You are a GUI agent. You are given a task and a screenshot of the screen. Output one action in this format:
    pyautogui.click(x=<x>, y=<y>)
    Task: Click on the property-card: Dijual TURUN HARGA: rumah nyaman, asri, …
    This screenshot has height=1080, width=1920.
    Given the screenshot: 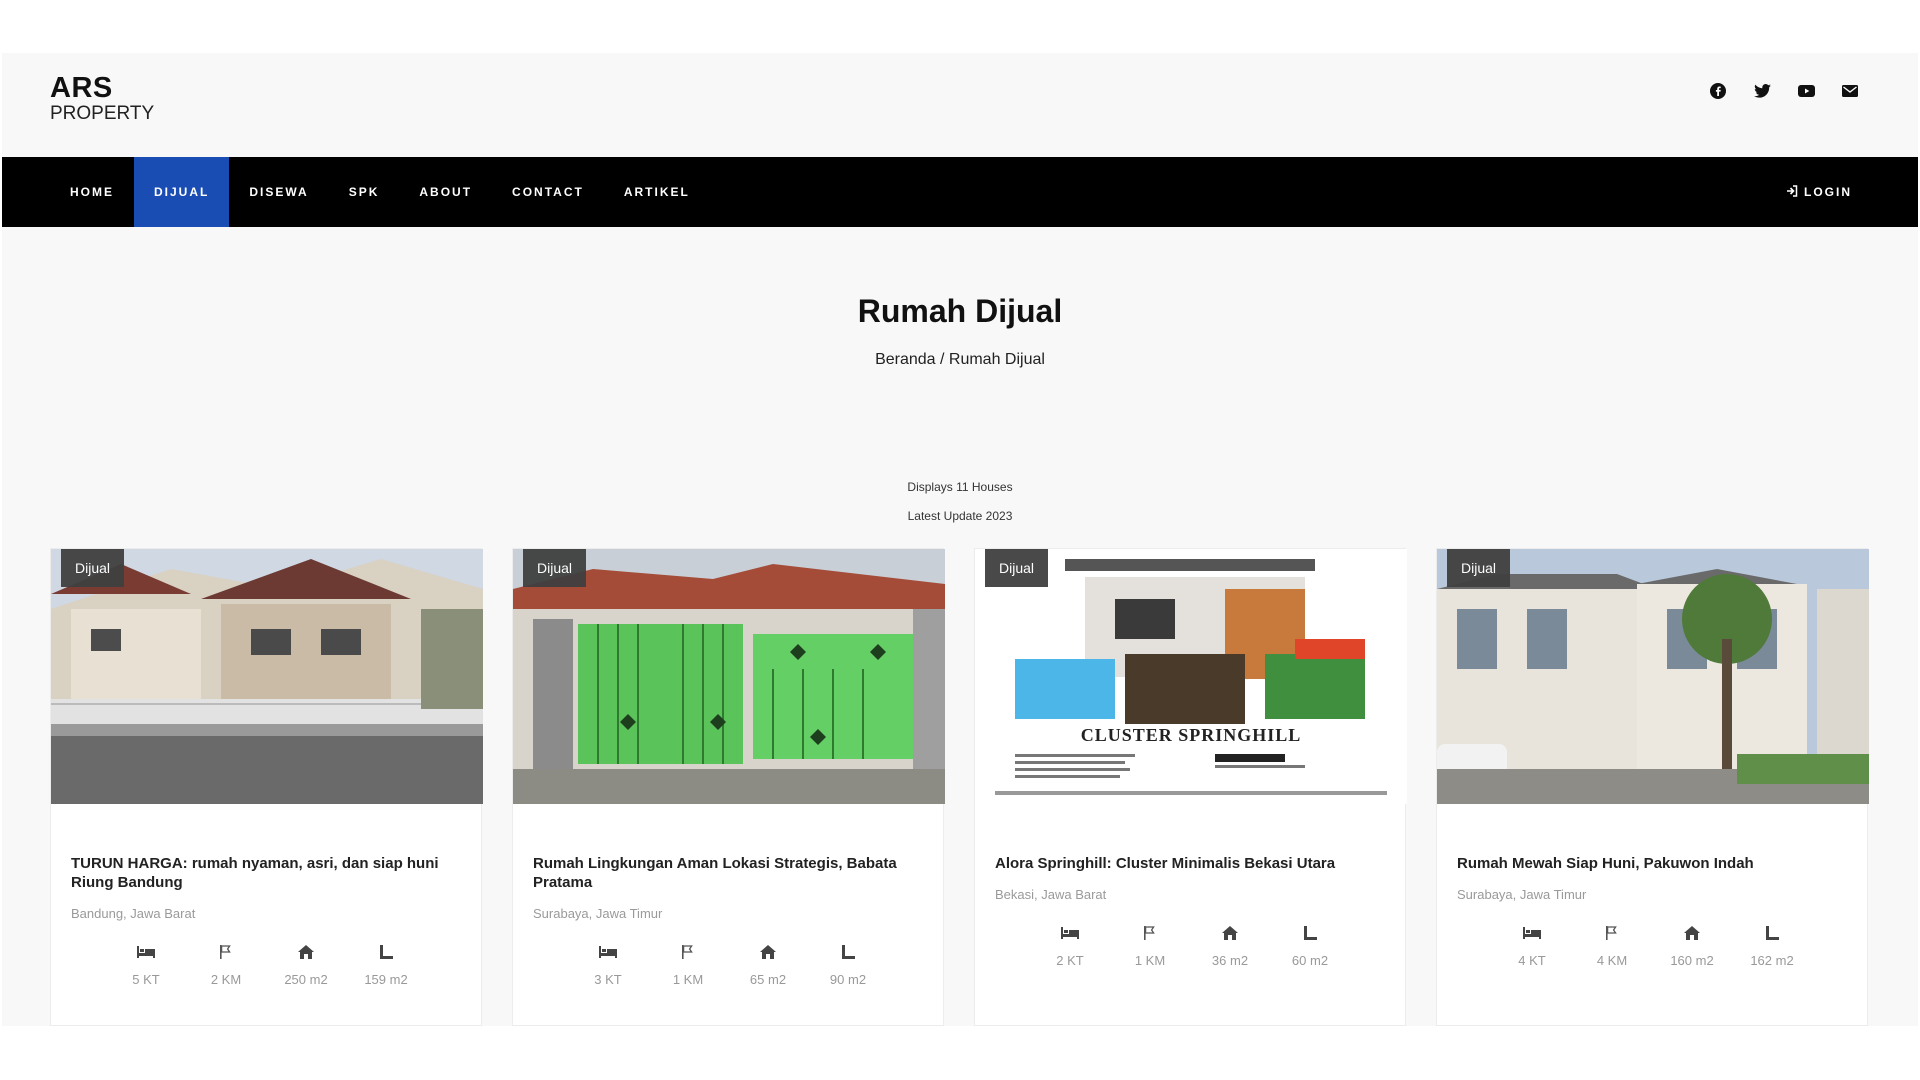 What is the action you would take?
    pyautogui.click(x=266, y=787)
    